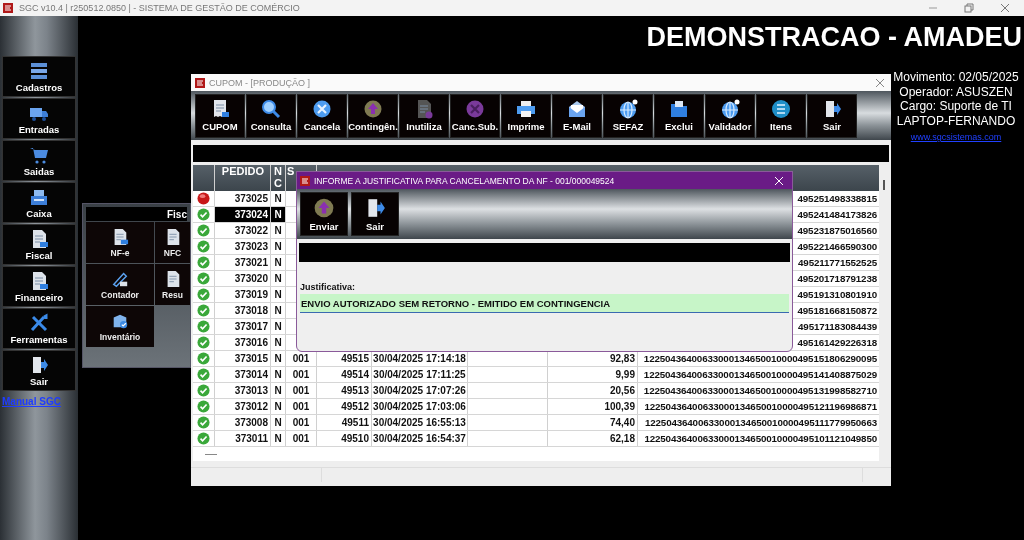 The width and height of the screenshot is (1024, 540). I want to click on table-cell: 30/04/2025 17:03:06, so click(419, 407).